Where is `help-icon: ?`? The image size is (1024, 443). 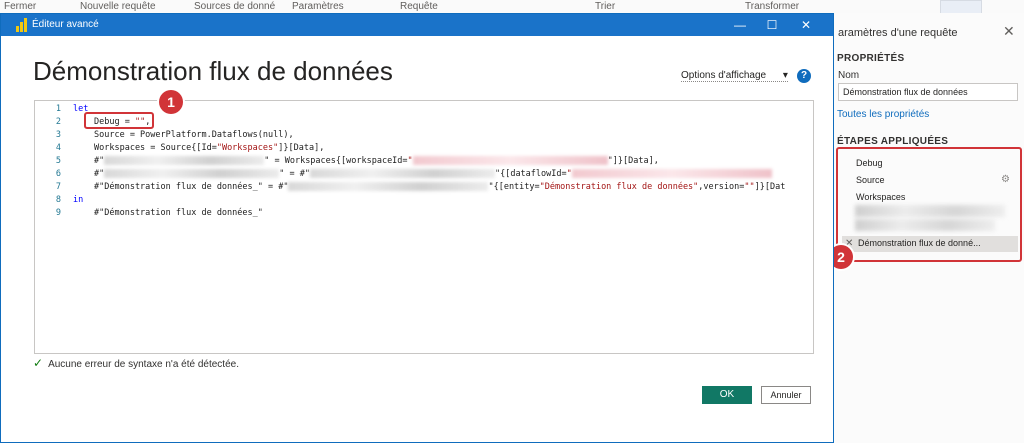 help-icon: ? is located at coordinates (804, 76).